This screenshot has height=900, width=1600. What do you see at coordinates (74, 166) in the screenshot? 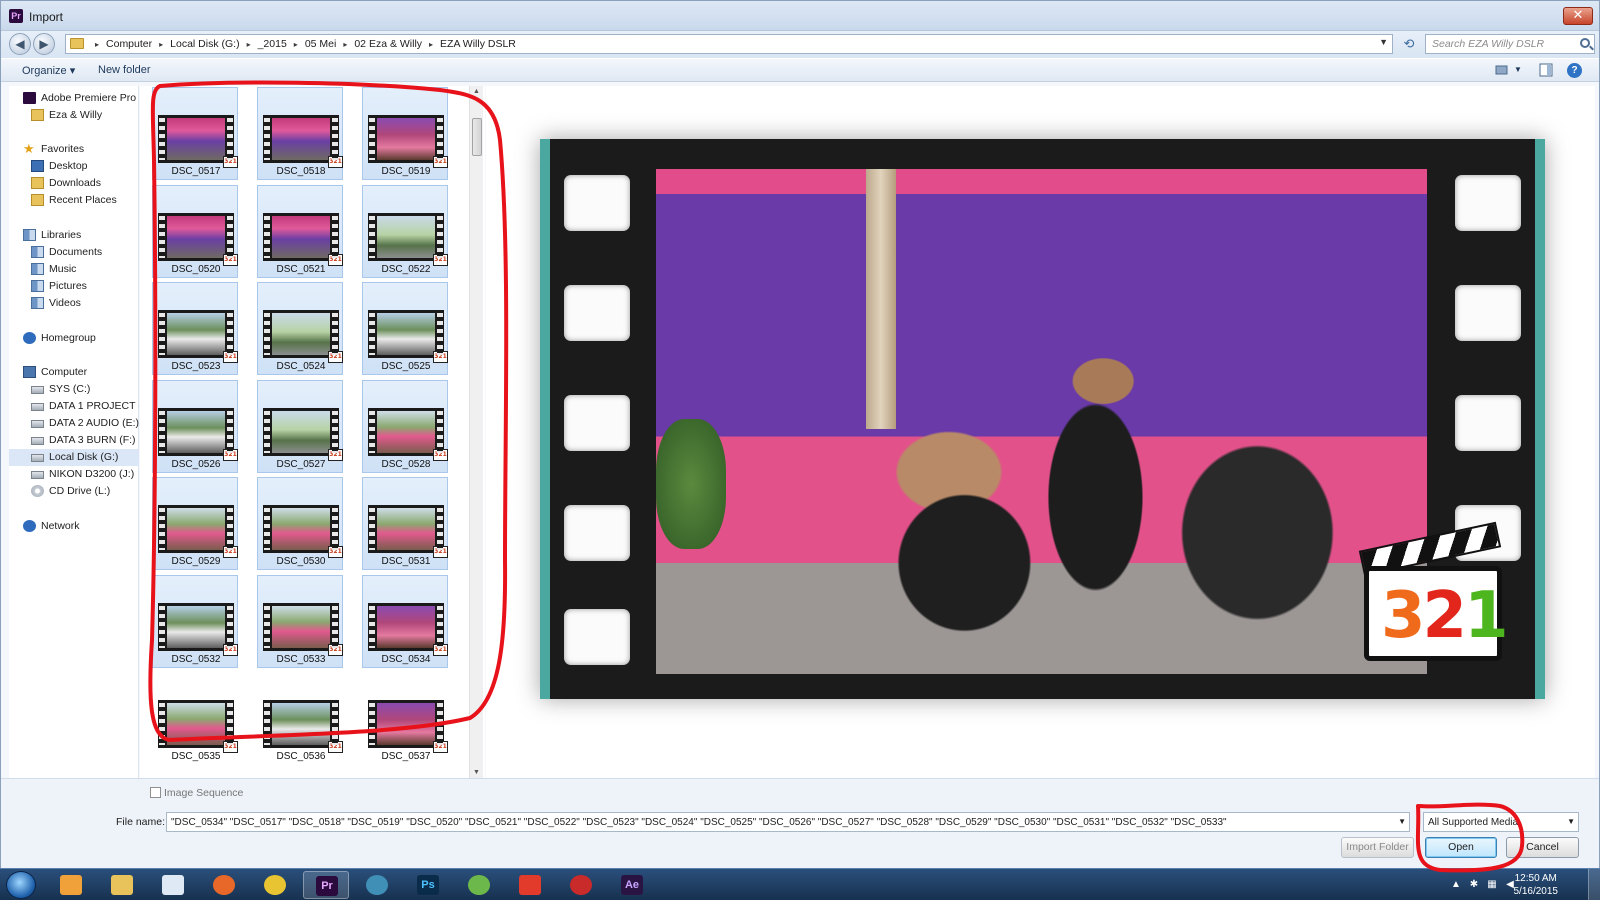
I see `nav-item: Desktop` at bounding box center [74, 166].